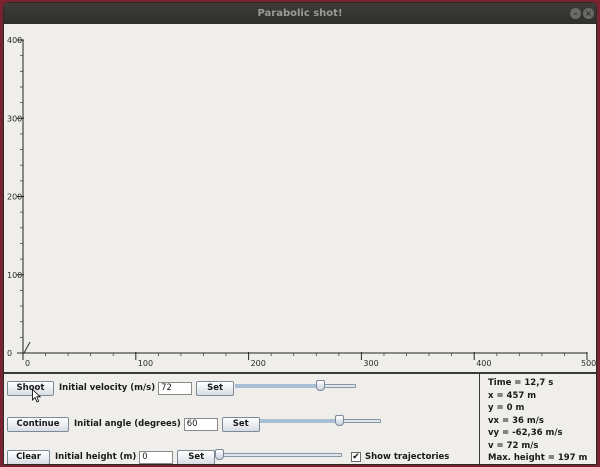  What do you see at coordinates (277, 386) in the screenshot?
I see `velocity-slider-fill` at bounding box center [277, 386].